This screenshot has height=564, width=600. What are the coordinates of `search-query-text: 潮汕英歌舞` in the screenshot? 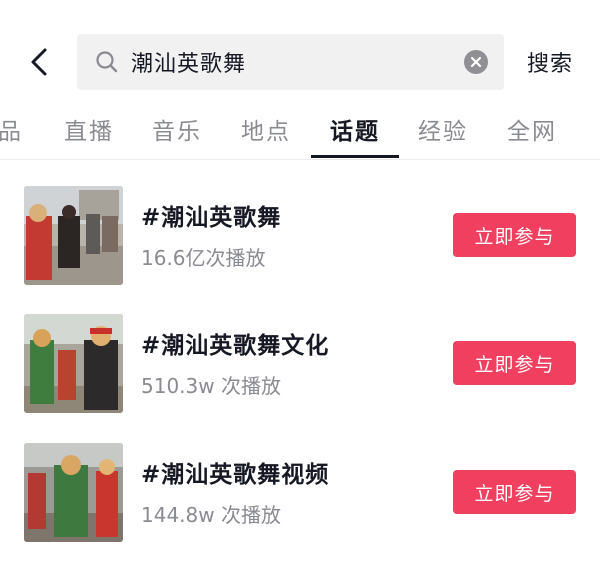 It's located at (189, 64).